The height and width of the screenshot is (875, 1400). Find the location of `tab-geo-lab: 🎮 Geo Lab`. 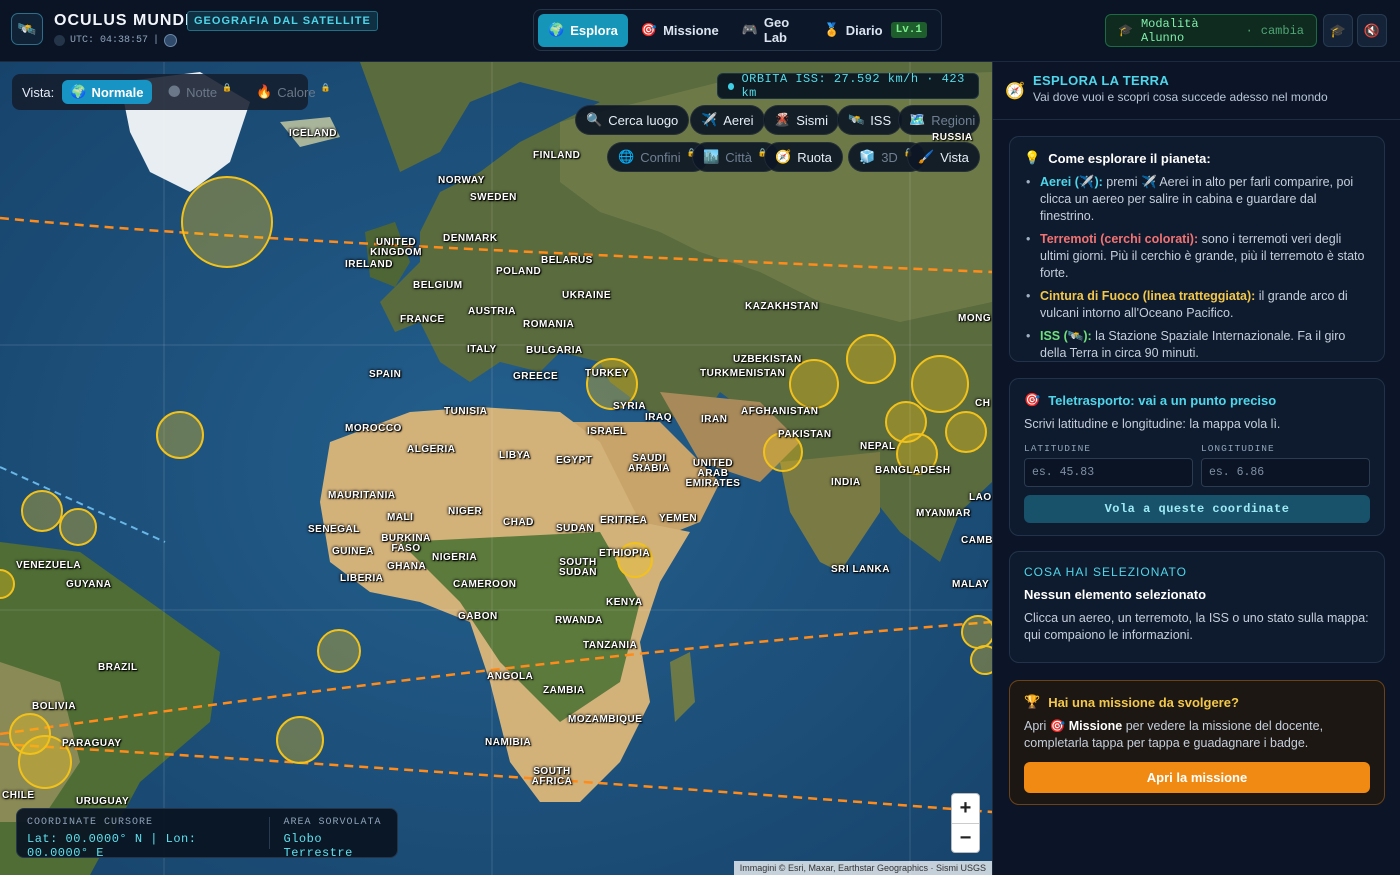

tab-geo-lab: 🎮 Geo Lab is located at coordinates (771, 30).